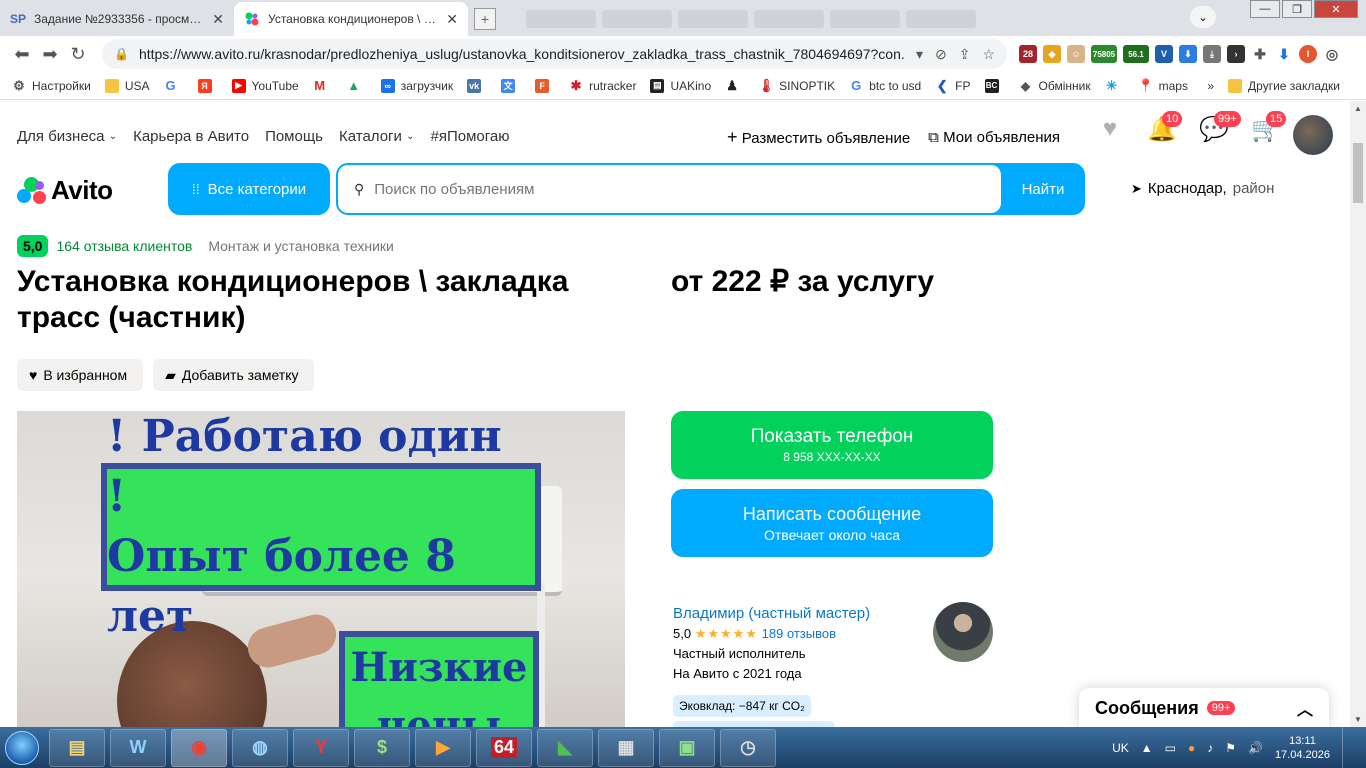 Image resolution: width=1366 pixels, height=768 pixels. Describe the element at coordinates (294, 136) in the screenshot. I see `nav-help: Помощь` at that location.